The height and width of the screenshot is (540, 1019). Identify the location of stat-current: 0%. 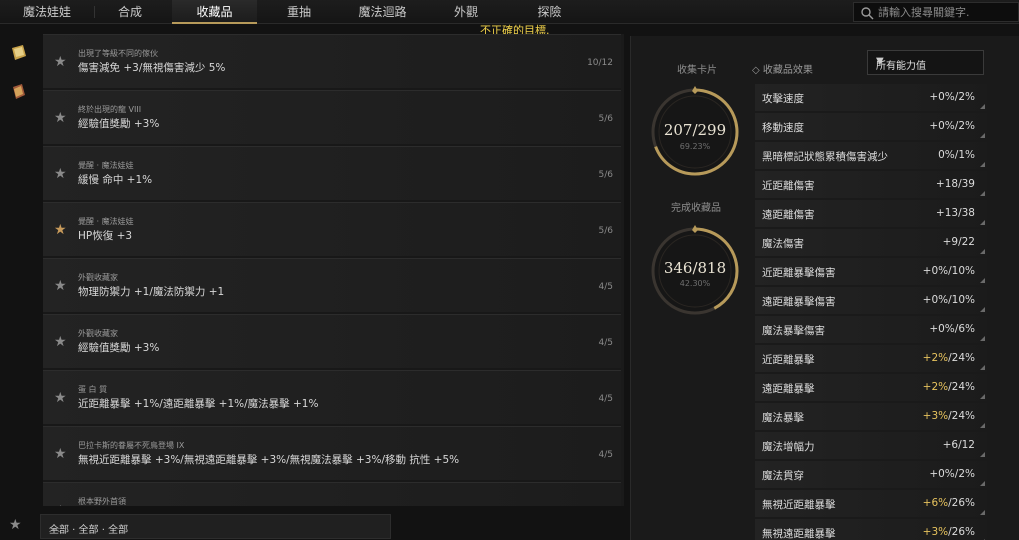
(946, 155).